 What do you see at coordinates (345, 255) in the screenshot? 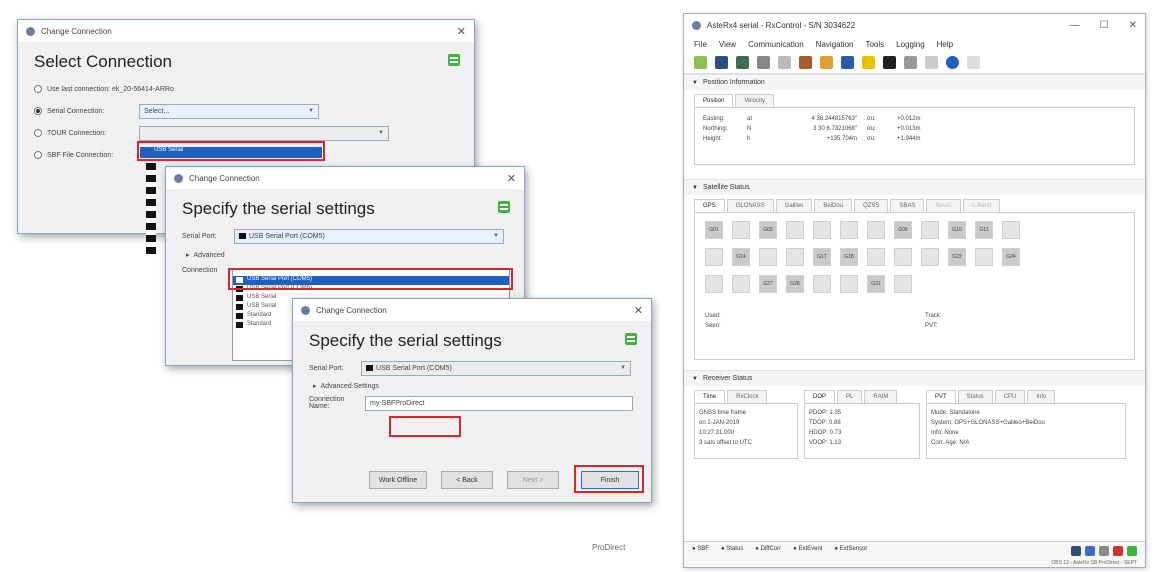
I see `advanced-row: ▸ Advanced` at bounding box center [345, 255].